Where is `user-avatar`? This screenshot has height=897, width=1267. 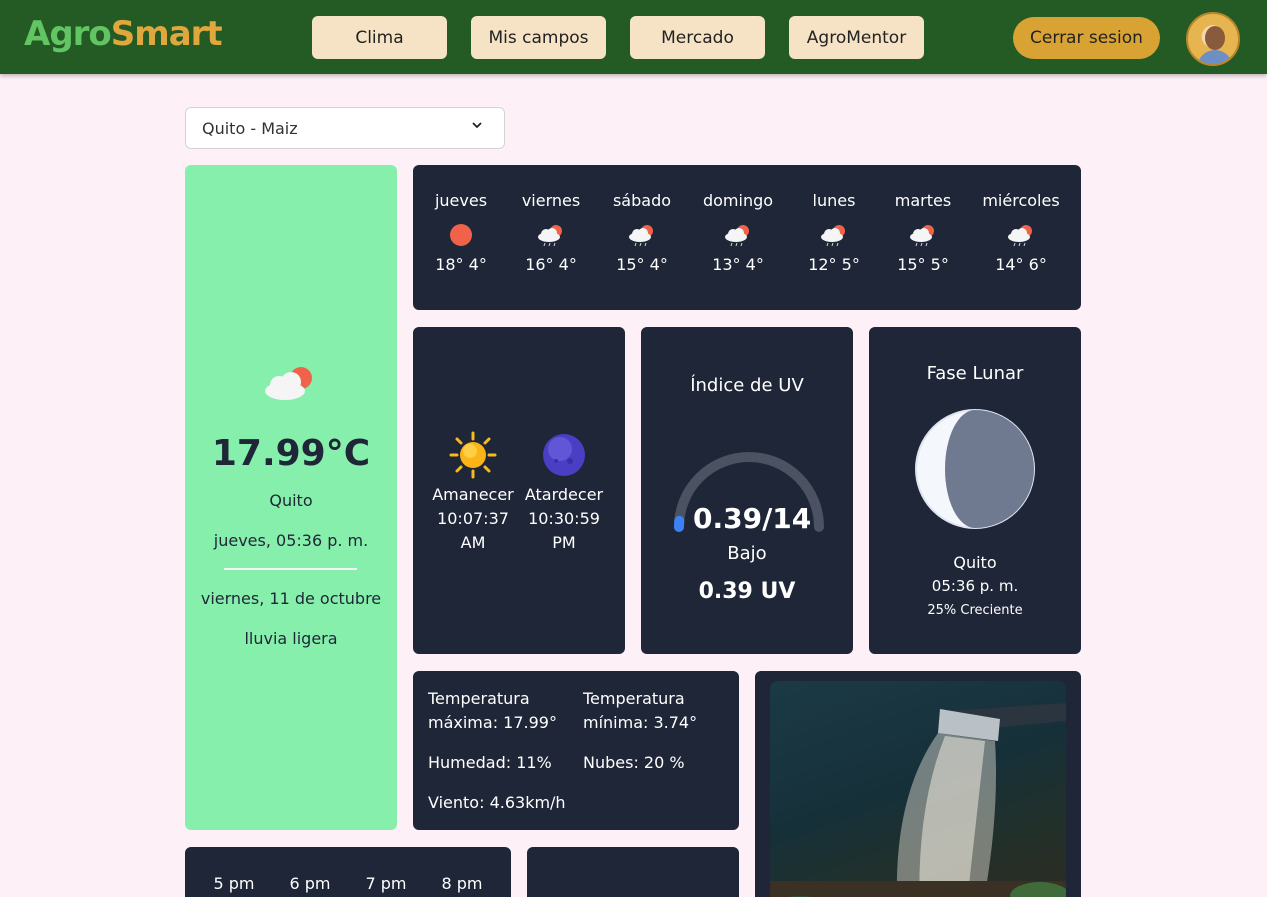
user-avatar is located at coordinates (1213, 39).